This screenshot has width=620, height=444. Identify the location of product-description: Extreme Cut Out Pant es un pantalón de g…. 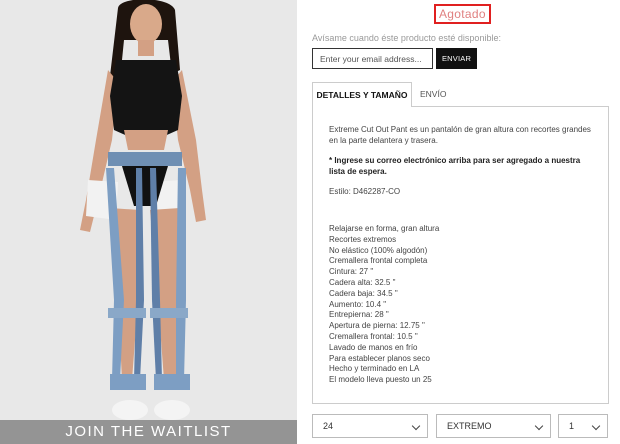
(460, 135).